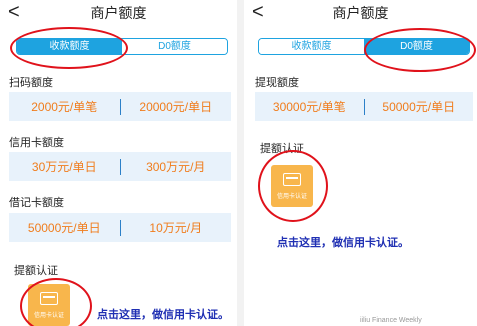  What do you see at coordinates (176, 228) in the screenshot?
I see `per-month-value: 10万元/月` at bounding box center [176, 228].